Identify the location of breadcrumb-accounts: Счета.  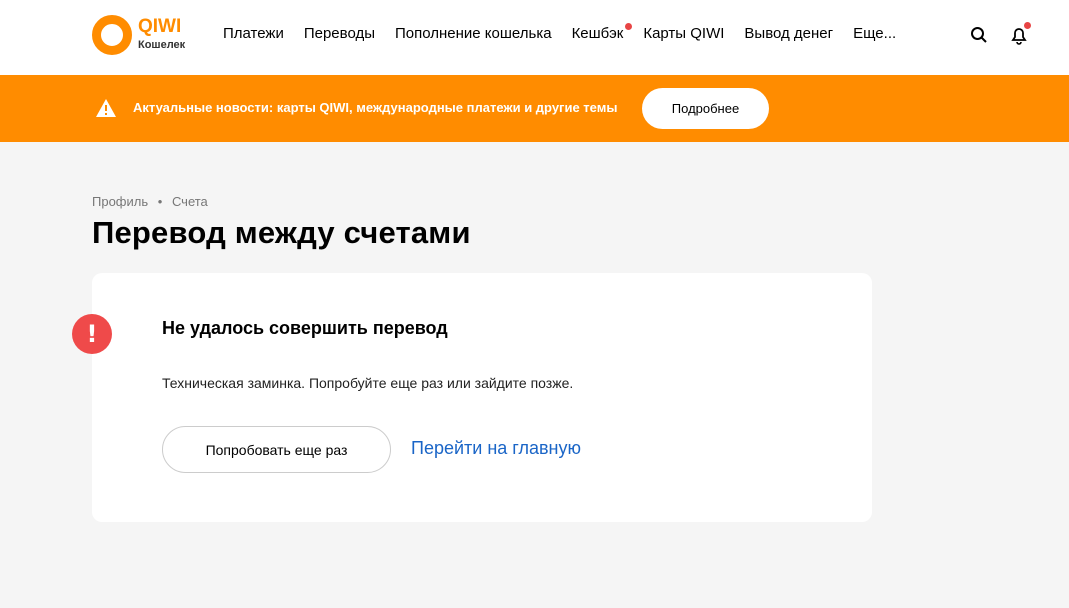
(190, 201).